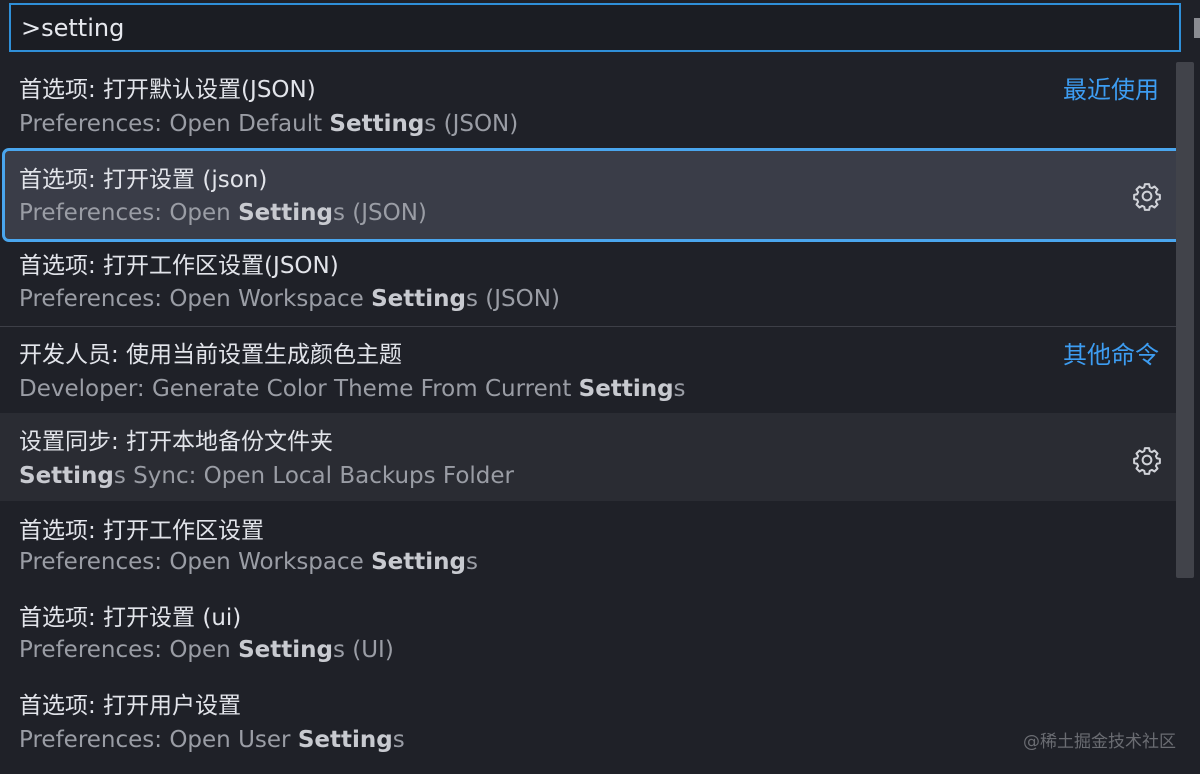 This screenshot has height=774, width=1200. Describe the element at coordinates (1111, 90) in the screenshot. I see `group-label-recent: 最近使用` at that location.